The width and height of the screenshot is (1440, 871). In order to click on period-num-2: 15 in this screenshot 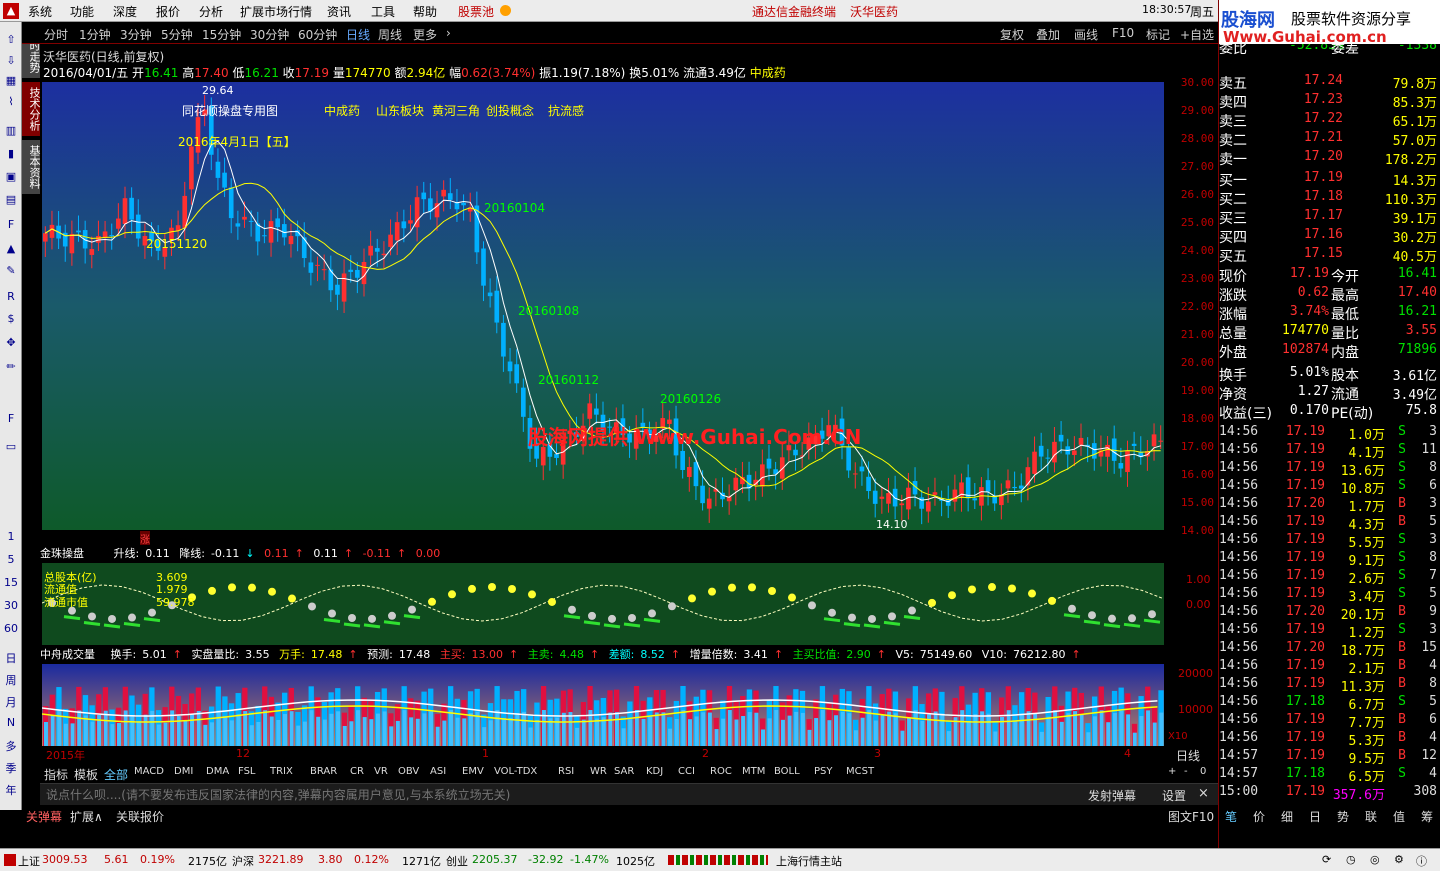, I will do `click(11, 582)`.